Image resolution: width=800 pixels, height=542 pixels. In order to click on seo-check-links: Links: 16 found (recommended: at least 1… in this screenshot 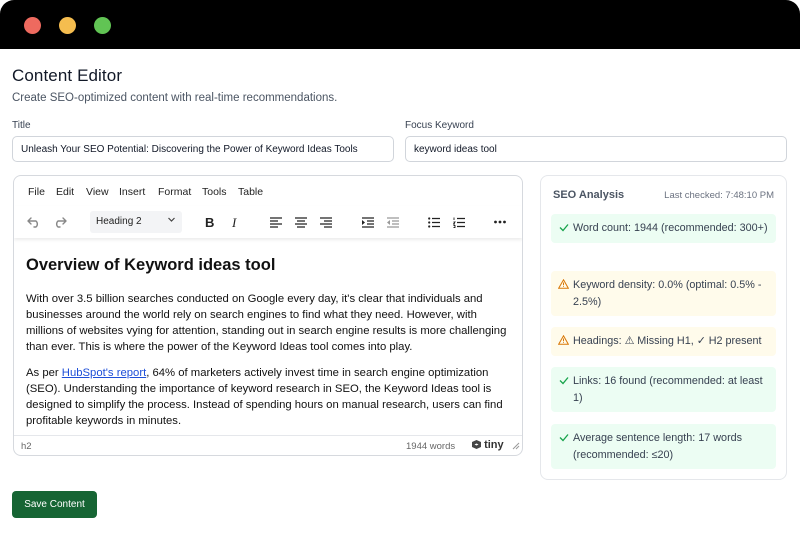, I will do `click(663, 389)`.